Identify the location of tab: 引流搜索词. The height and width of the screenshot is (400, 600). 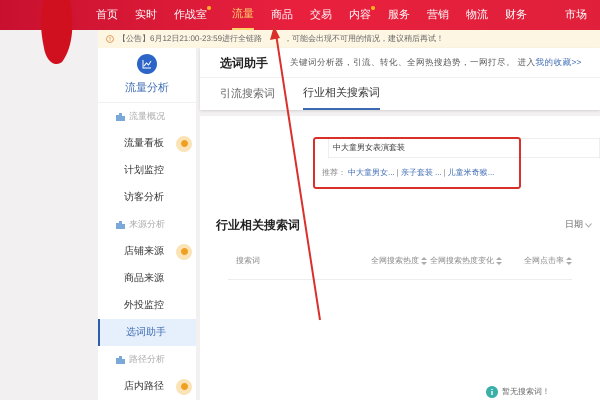
(247, 94).